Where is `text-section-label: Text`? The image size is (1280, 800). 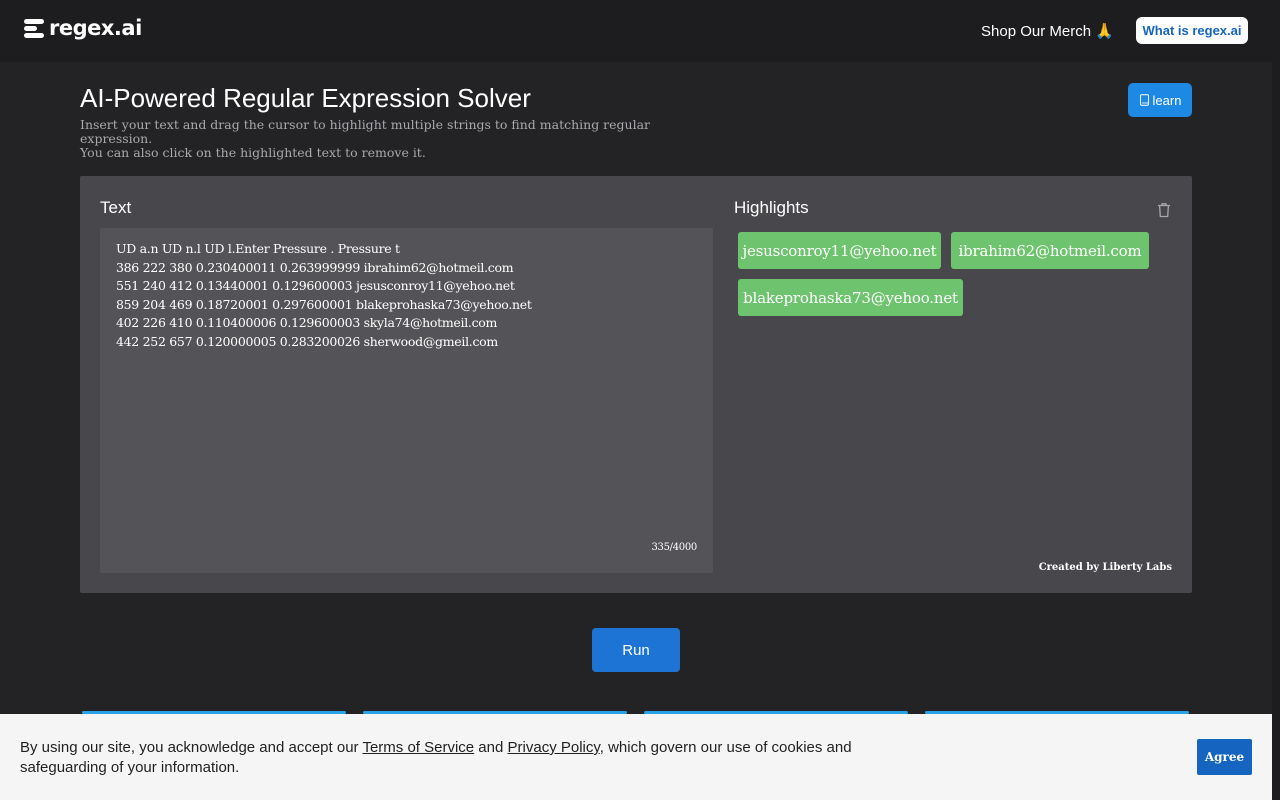 text-section-label: Text is located at coordinates (116, 207).